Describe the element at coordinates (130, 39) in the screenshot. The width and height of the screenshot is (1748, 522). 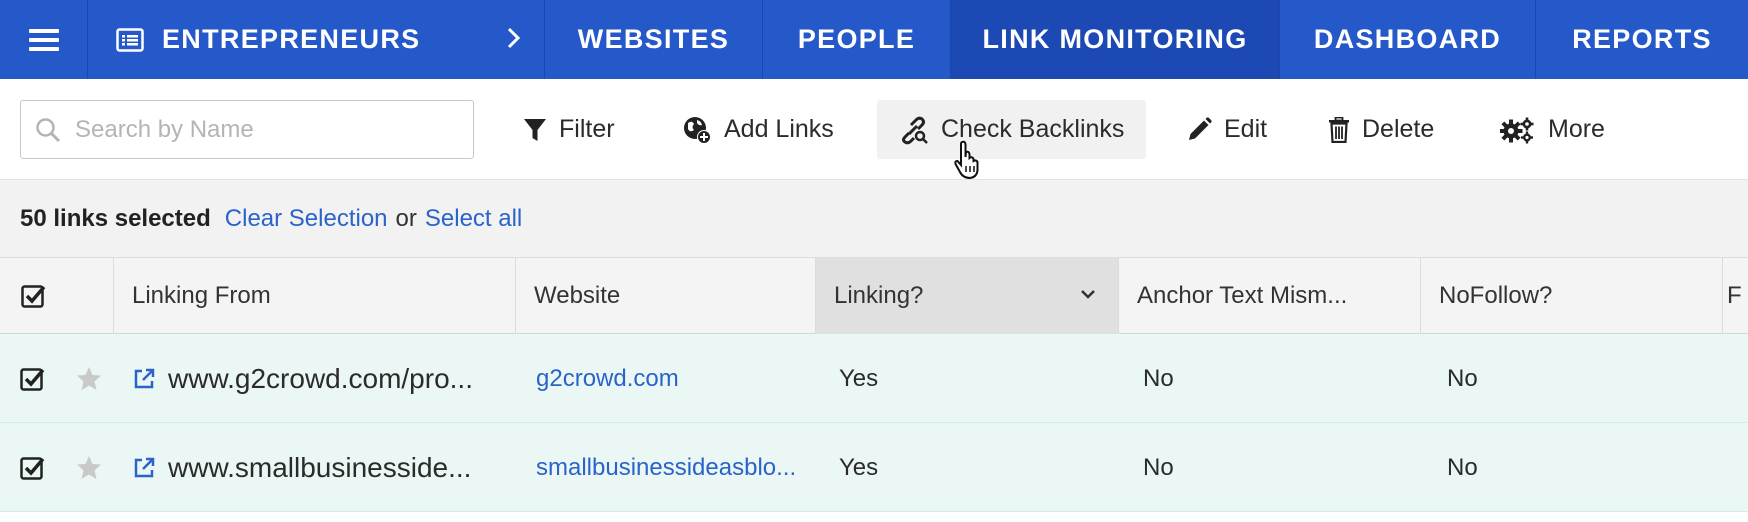
I see `list-icon` at that location.